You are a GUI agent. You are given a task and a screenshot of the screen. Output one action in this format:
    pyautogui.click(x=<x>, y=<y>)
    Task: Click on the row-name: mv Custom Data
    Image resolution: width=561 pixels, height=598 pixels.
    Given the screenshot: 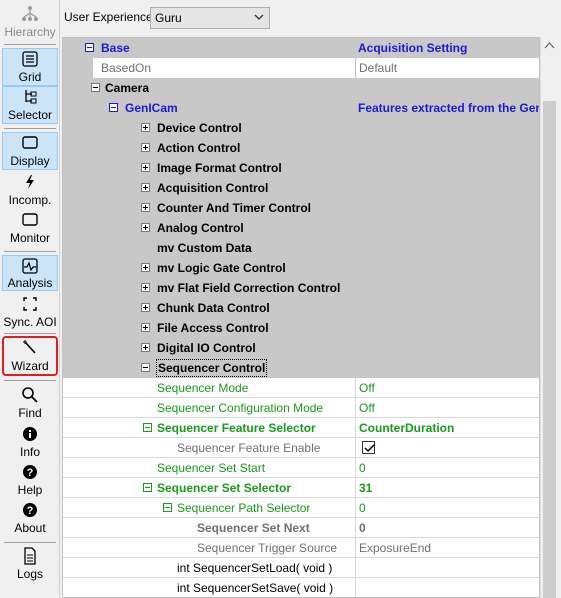 What is the action you would take?
    pyautogui.click(x=204, y=248)
    